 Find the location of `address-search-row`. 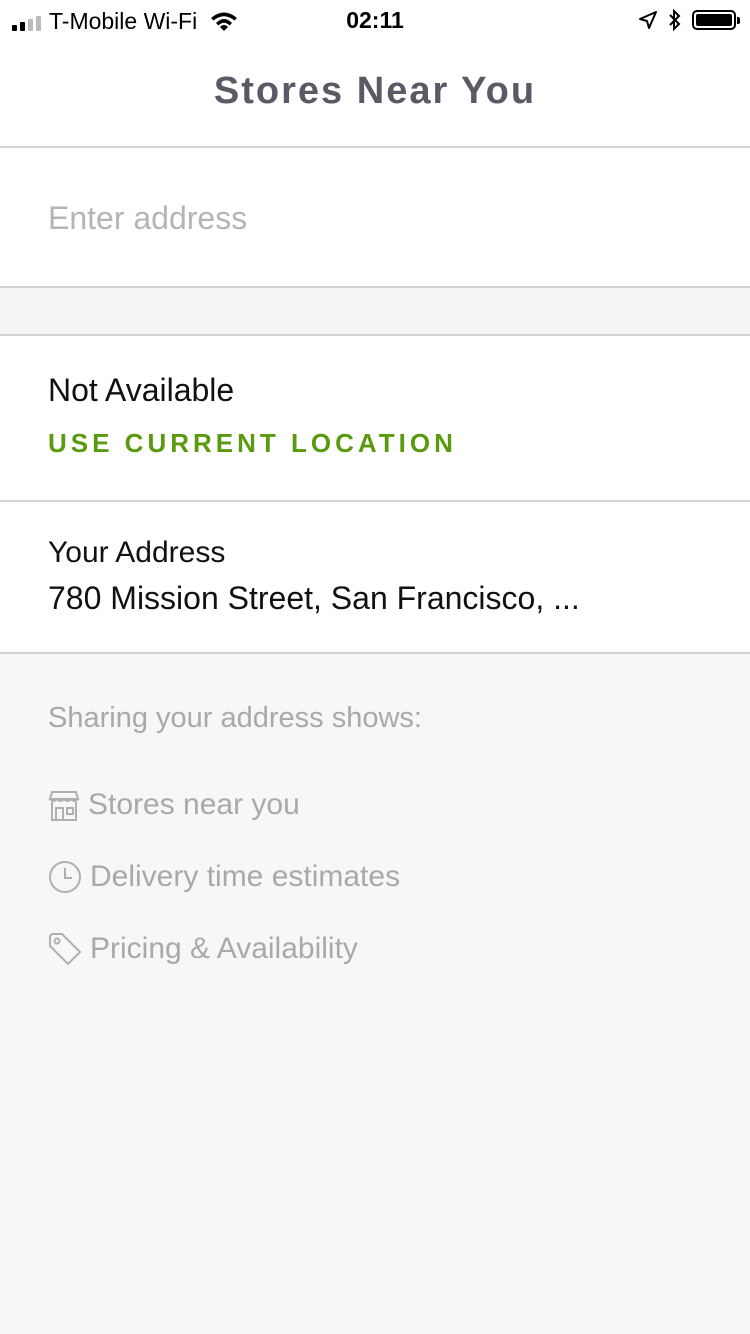

address-search-row is located at coordinates (375, 218).